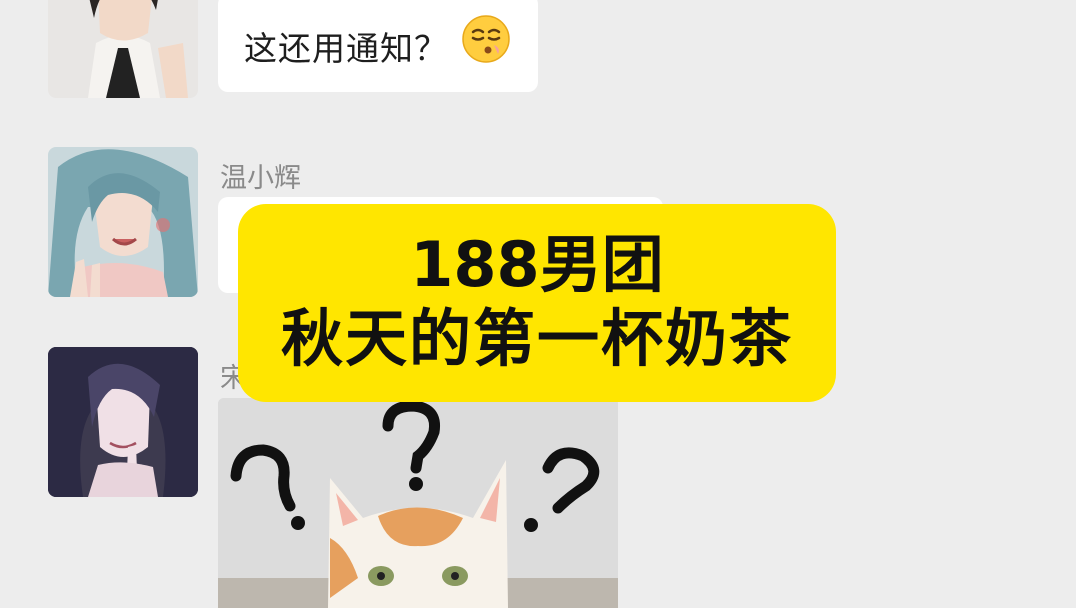  I want to click on sender-name: 温小辉, so click(260, 178).